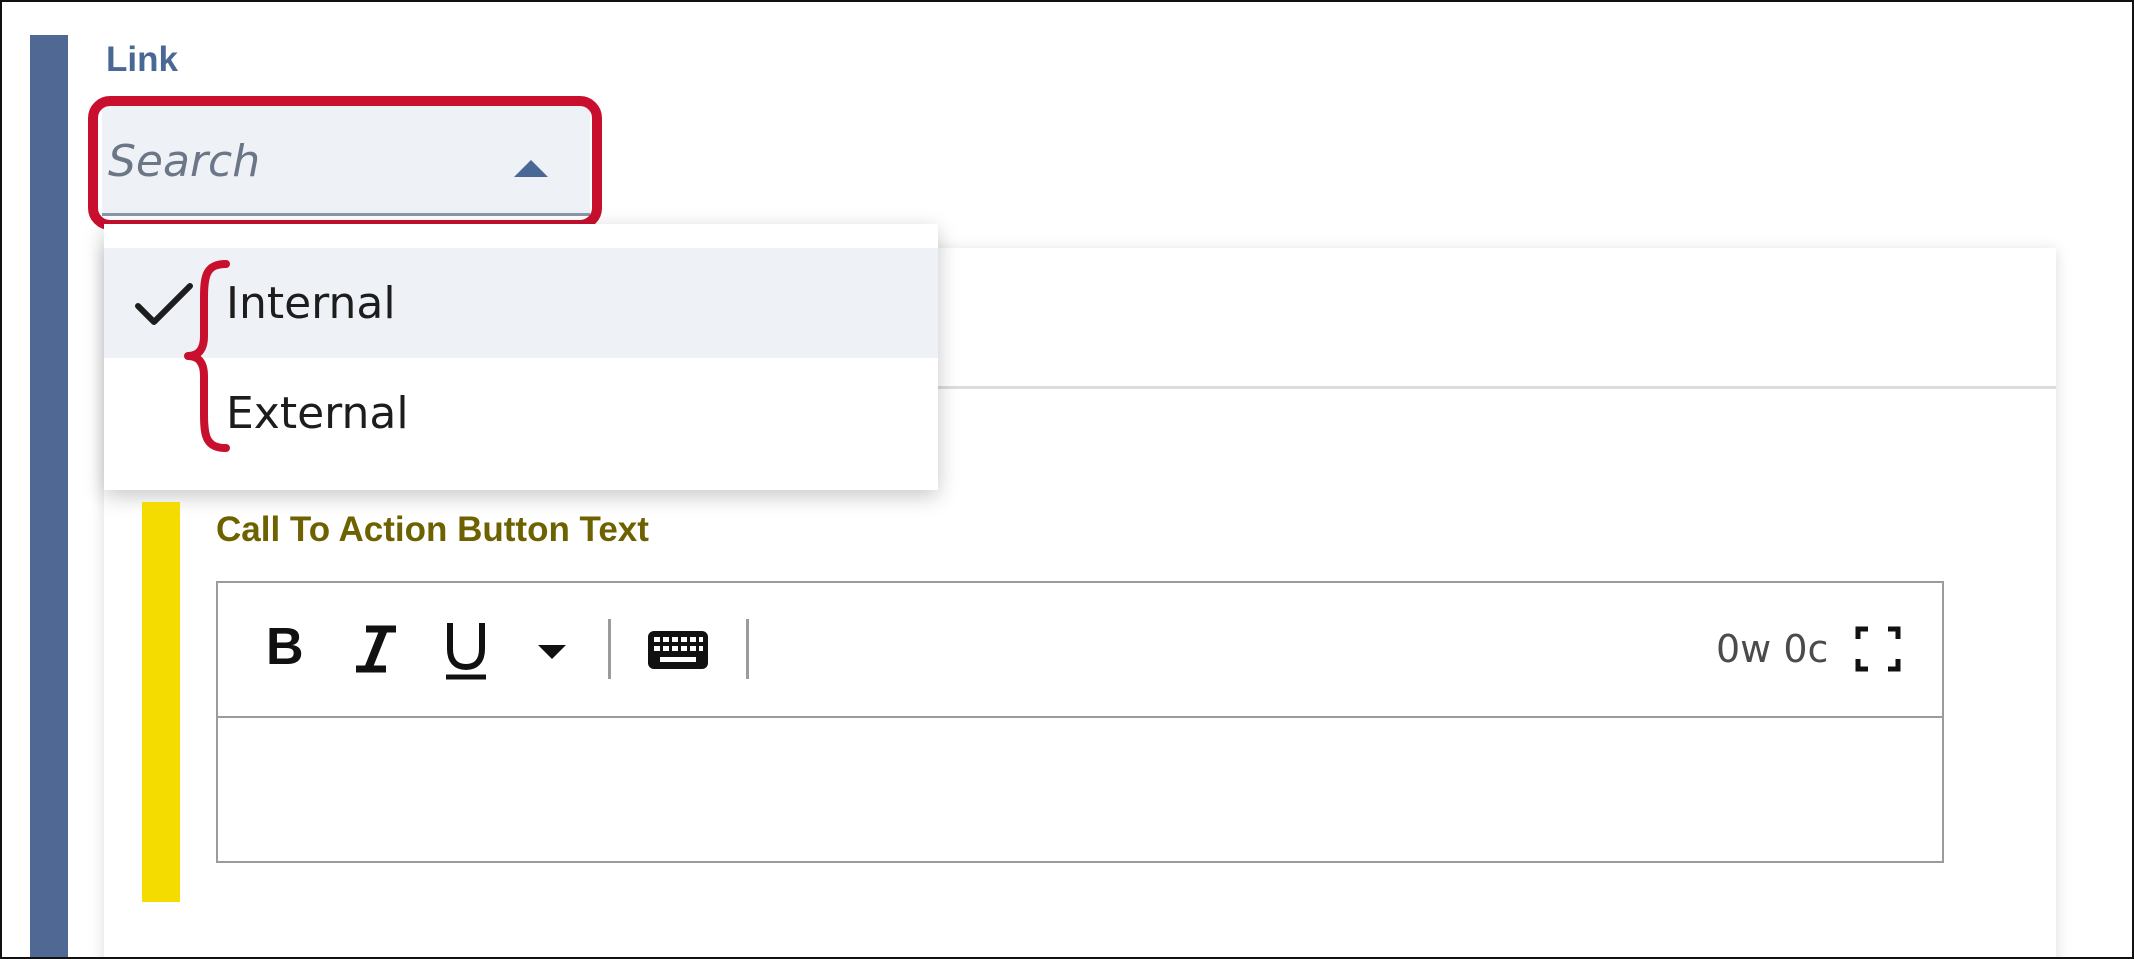  I want to click on fullscreen-button, so click(1878, 649).